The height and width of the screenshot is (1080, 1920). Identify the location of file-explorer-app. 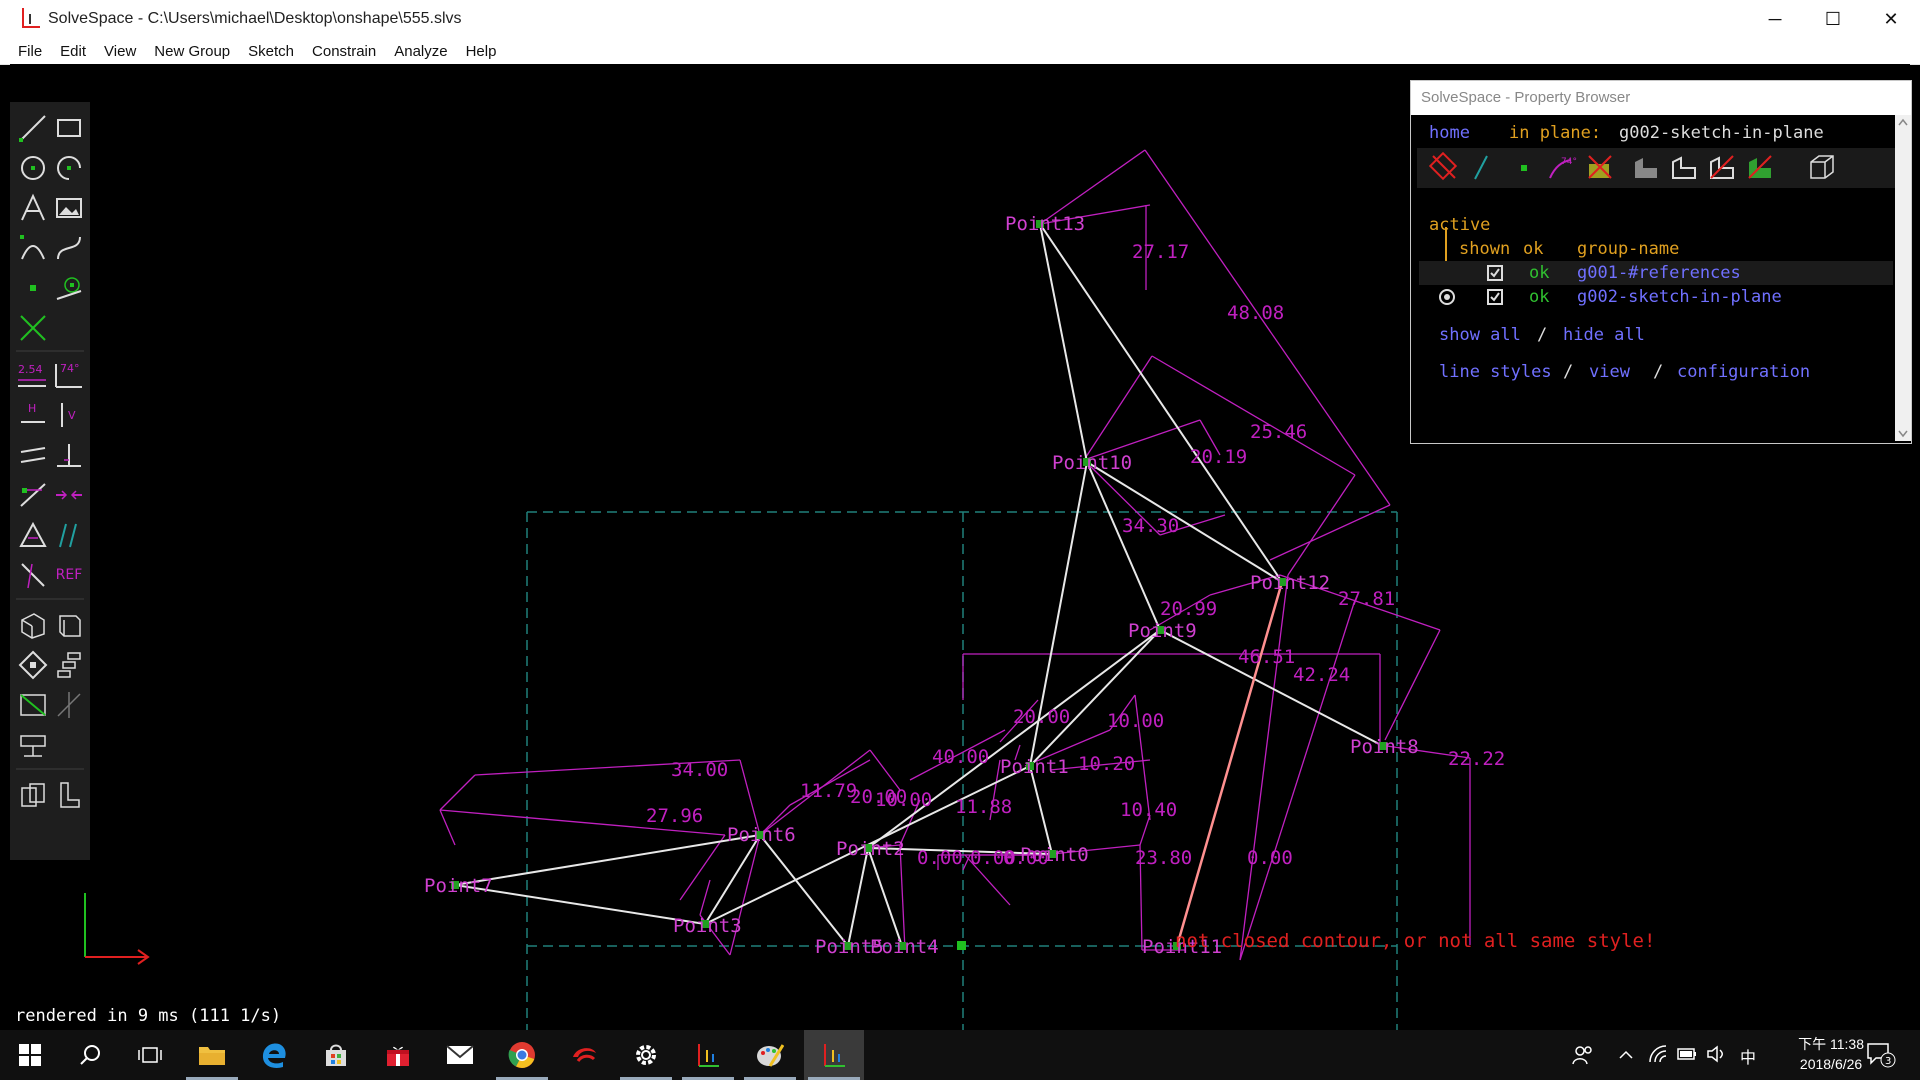
(212, 1055).